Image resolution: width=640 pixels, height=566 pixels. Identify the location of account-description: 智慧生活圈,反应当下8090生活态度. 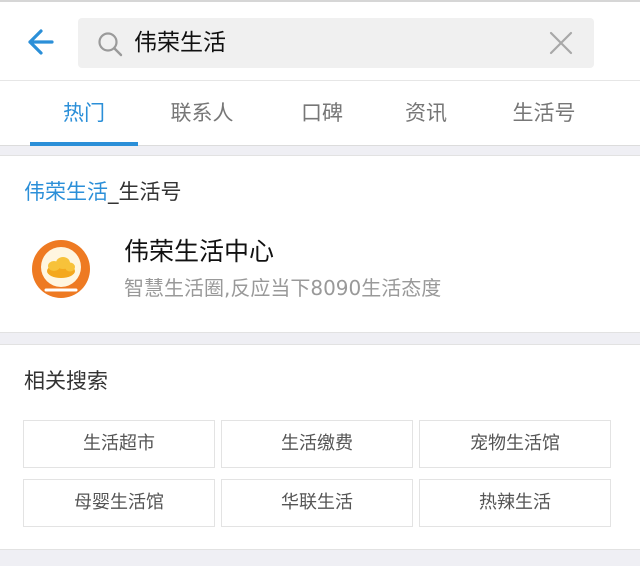
(283, 288).